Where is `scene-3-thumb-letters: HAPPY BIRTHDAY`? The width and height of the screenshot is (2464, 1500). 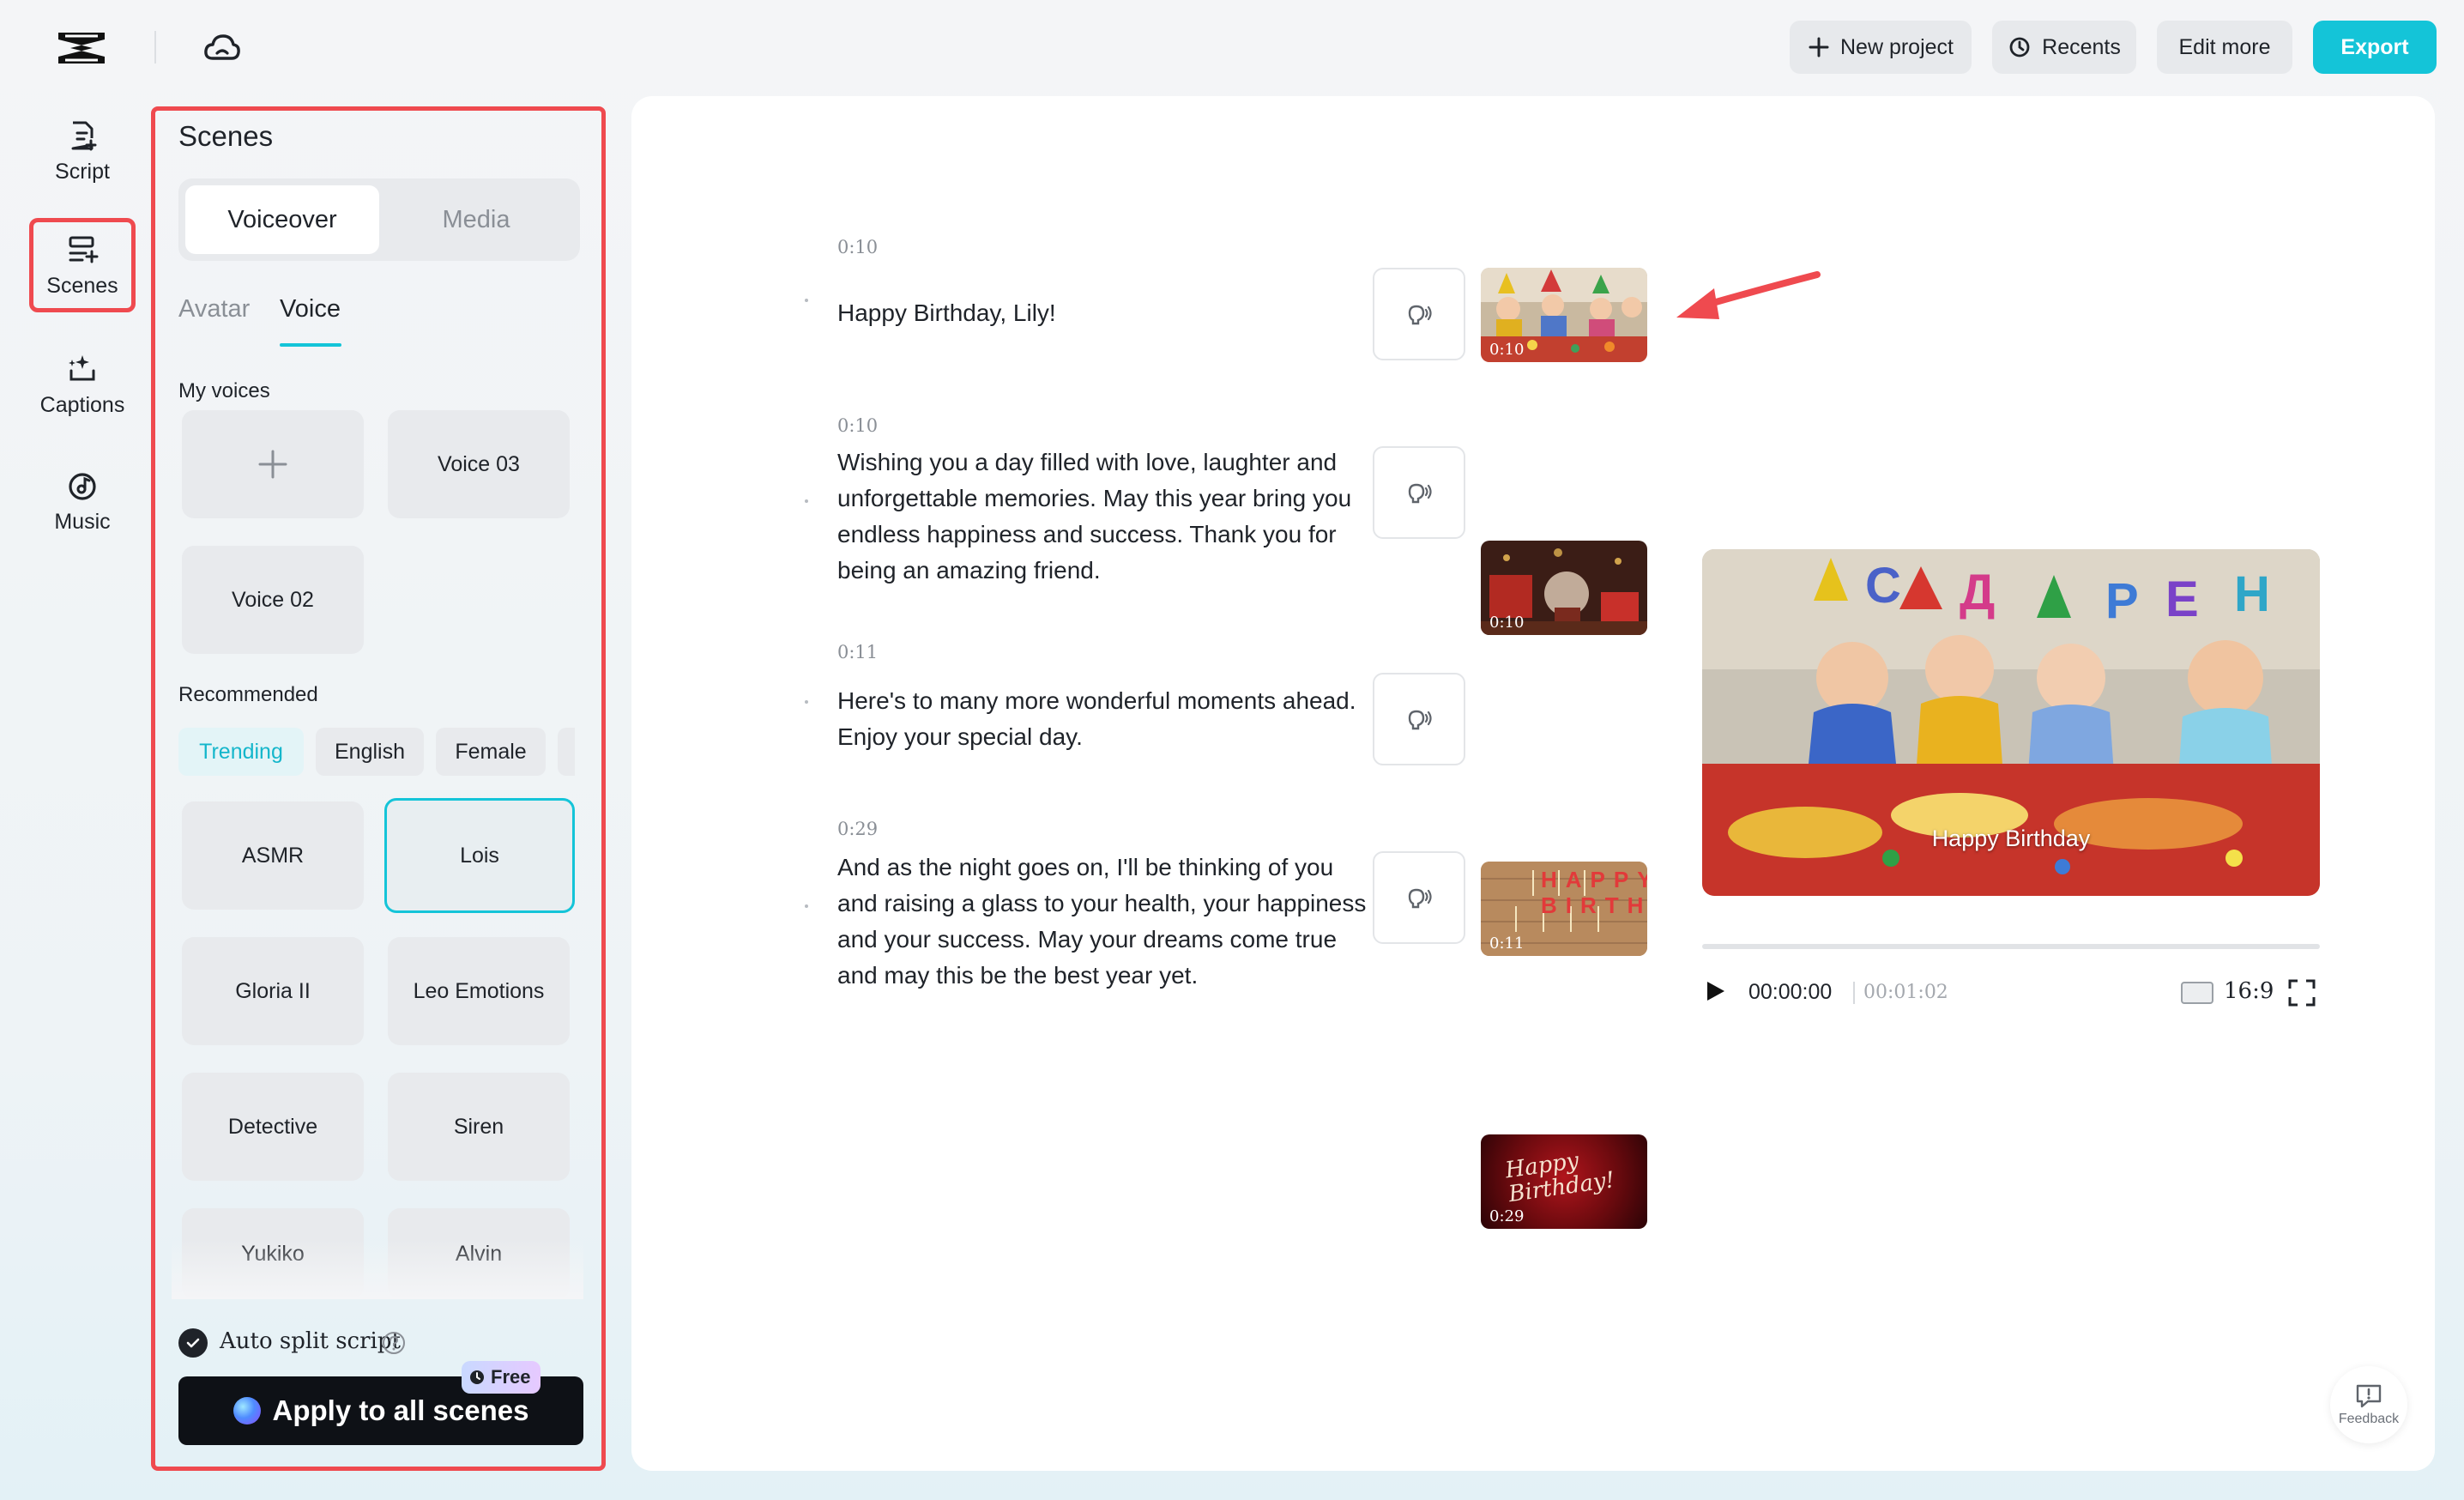
scene-3-thumb-letters: HAPPY BIRTHDAY is located at coordinates (1594, 892).